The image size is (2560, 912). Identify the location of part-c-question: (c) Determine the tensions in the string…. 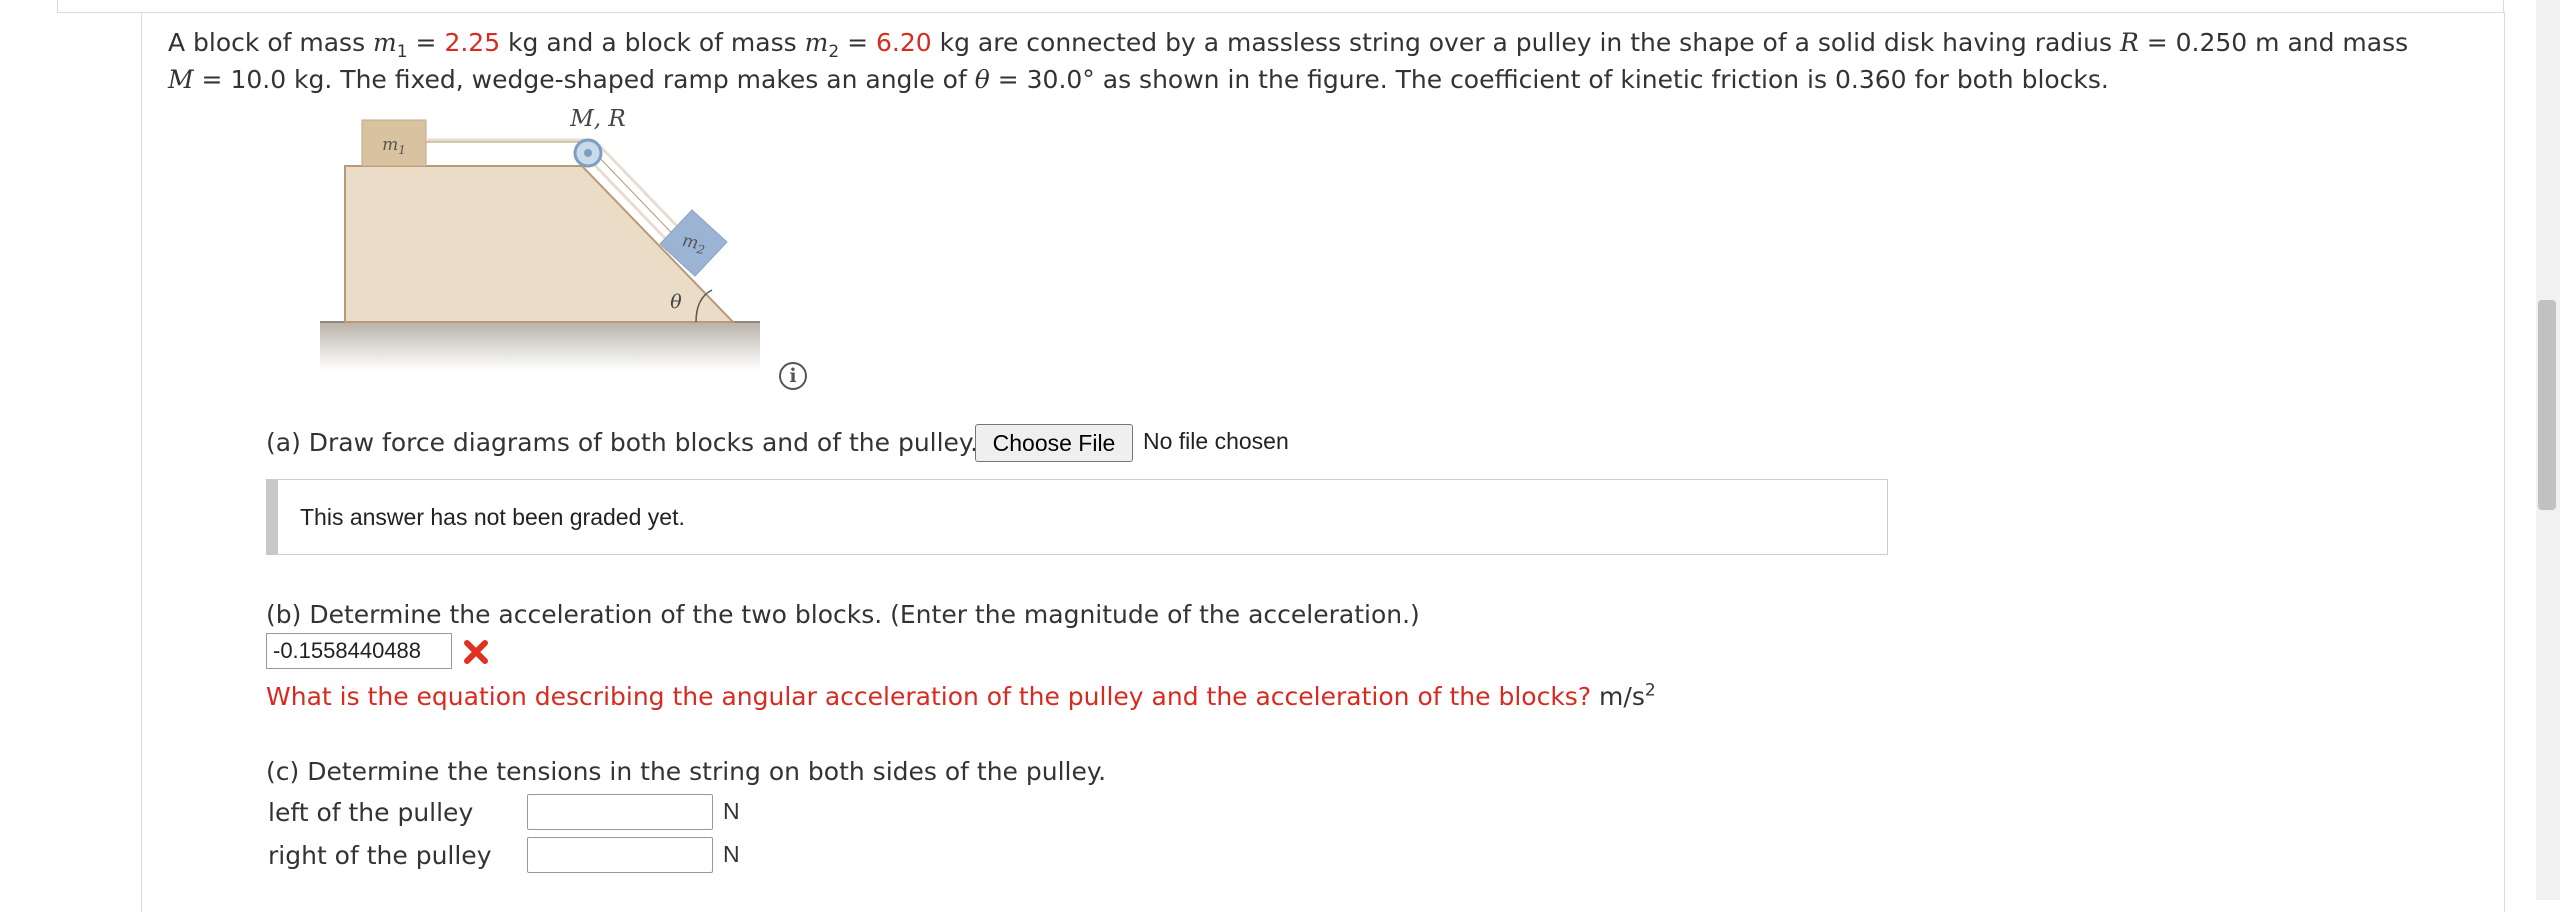
(686, 771).